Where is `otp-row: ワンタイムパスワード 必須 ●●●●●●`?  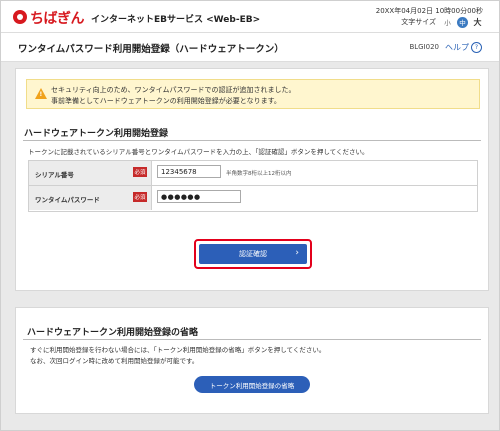 otp-row: ワンタイムパスワード 必須 ●●●●●● is located at coordinates (253, 198).